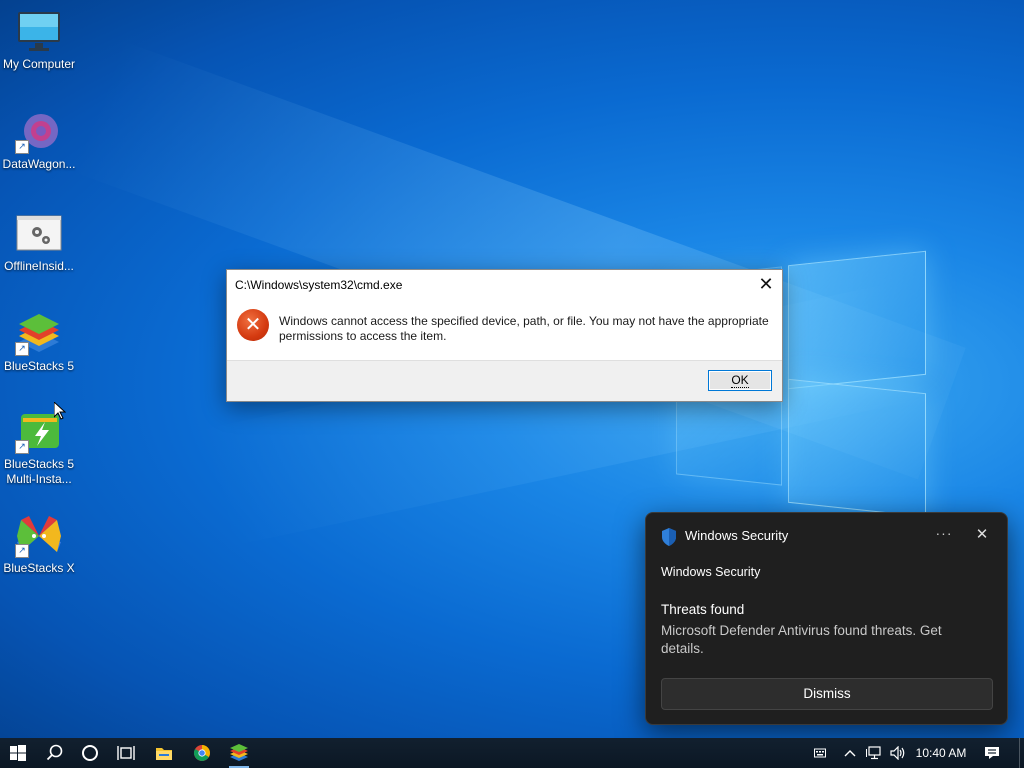 The image size is (1024, 768). What do you see at coordinates (39, 536) in the screenshot?
I see `bluestacks-x-icon: ↗` at bounding box center [39, 536].